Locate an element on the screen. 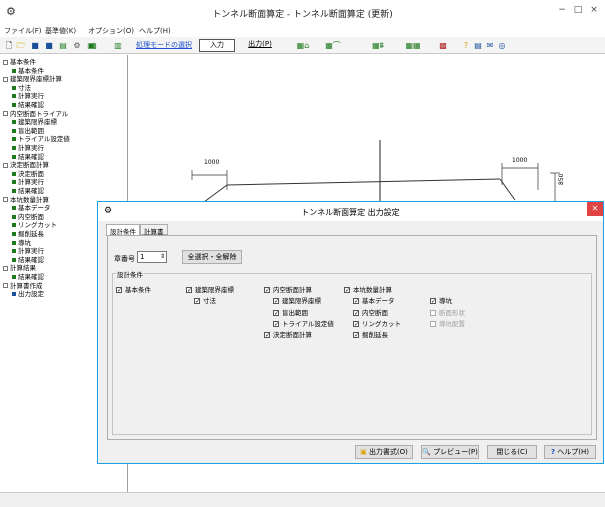 The height and width of the screenshot is (507, 605). maximize-button: □ is located at coordinates (578, 10).